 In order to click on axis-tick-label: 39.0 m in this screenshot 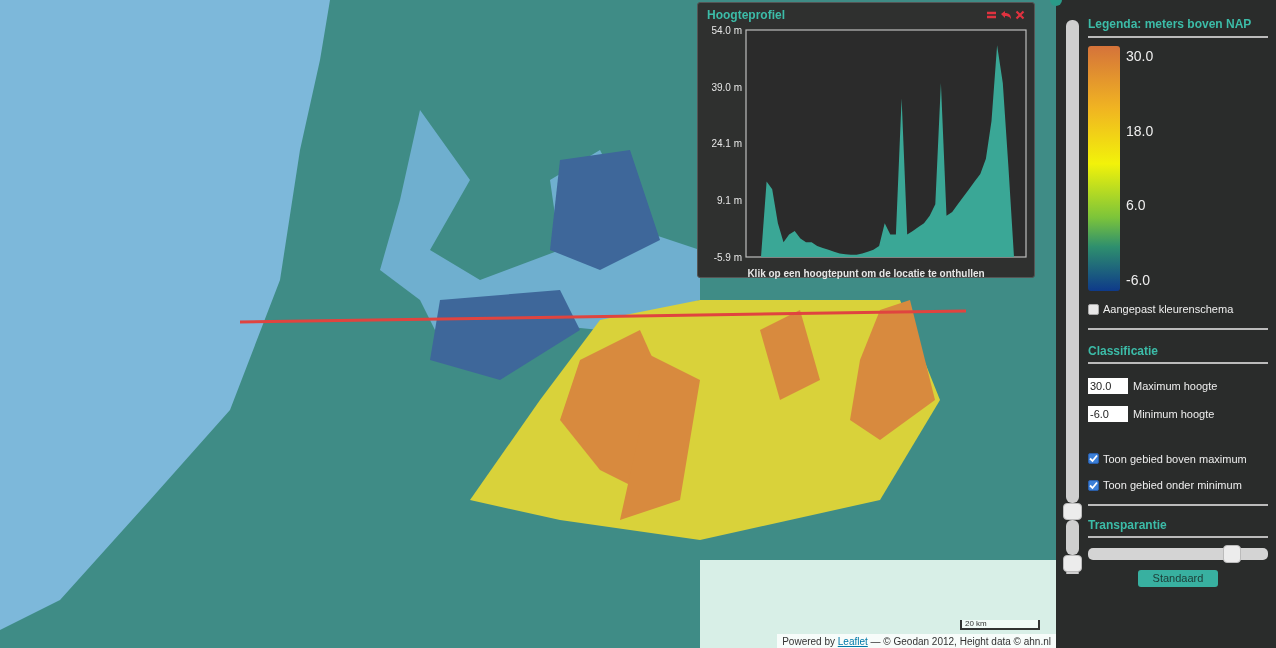, I will do `click(726, 87)`.